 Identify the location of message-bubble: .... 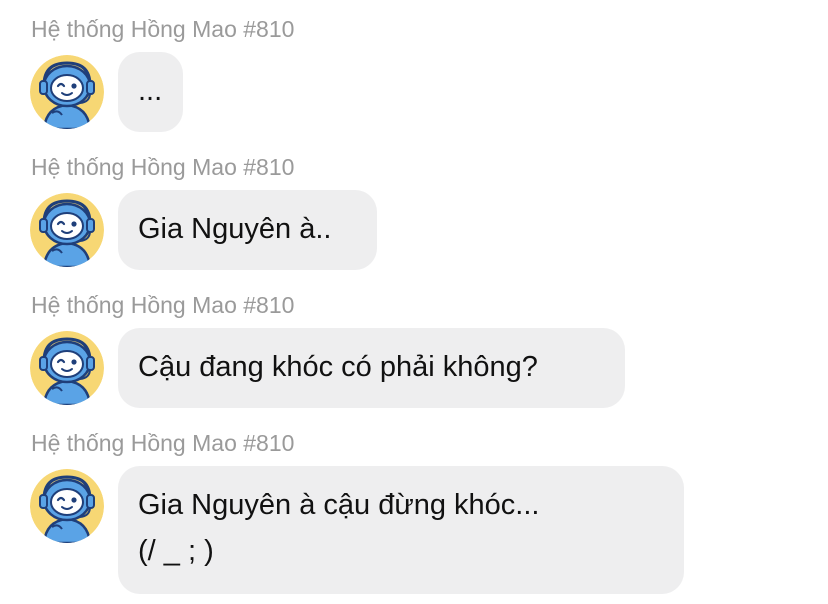
(150, 92).